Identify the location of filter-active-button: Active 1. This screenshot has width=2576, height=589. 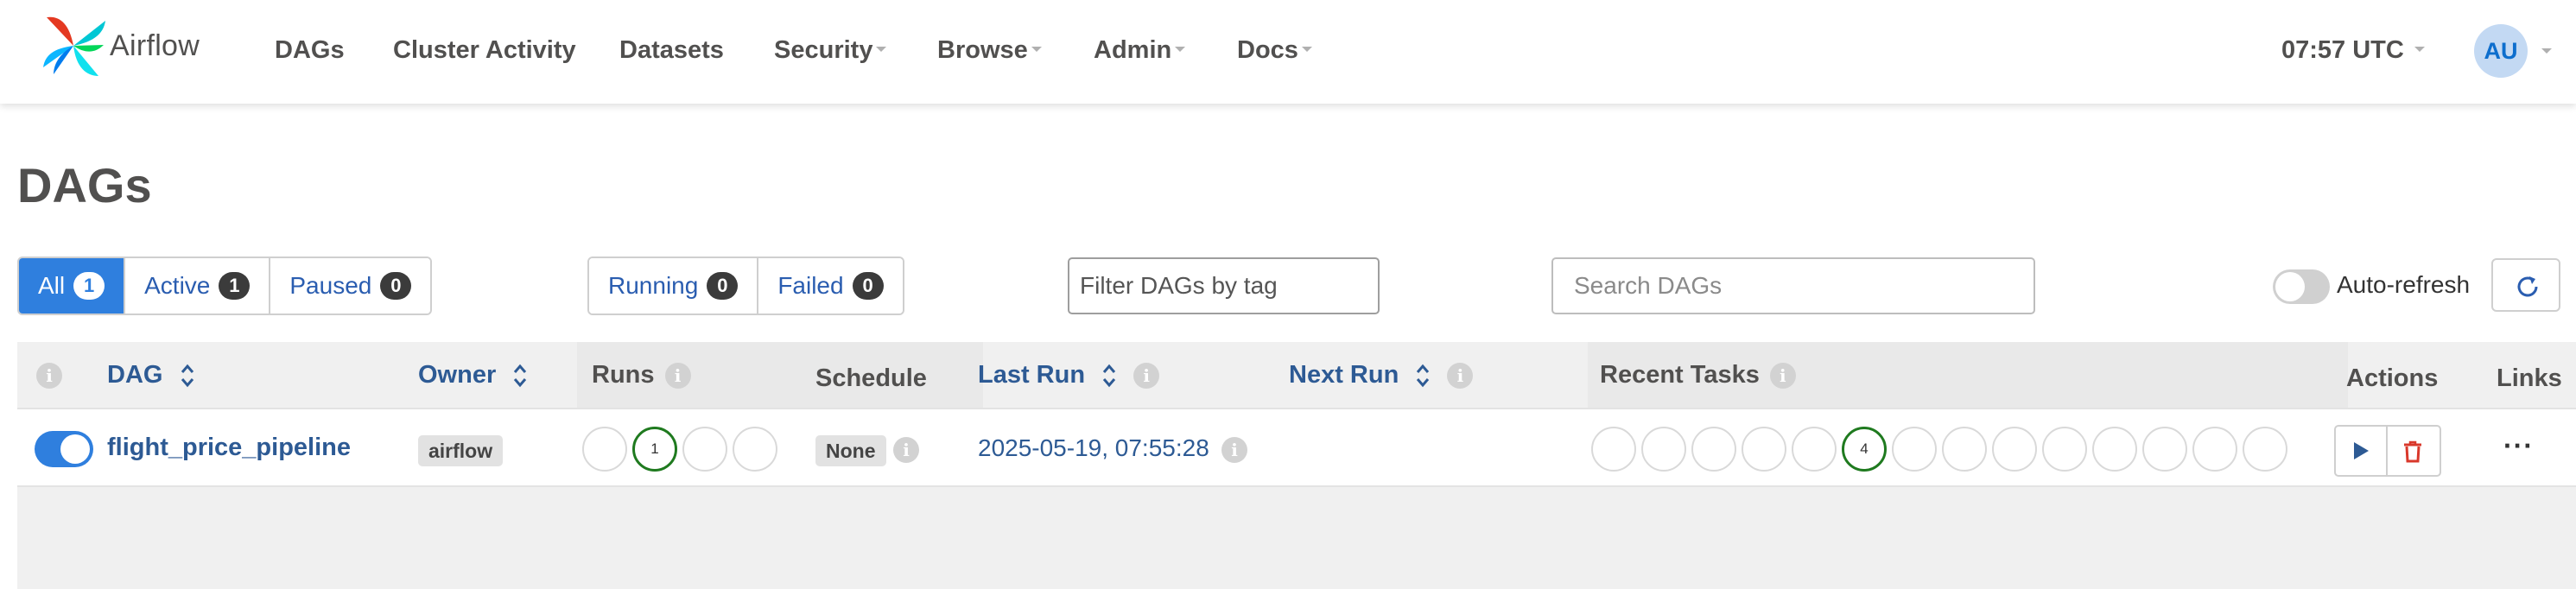
(198, 286).